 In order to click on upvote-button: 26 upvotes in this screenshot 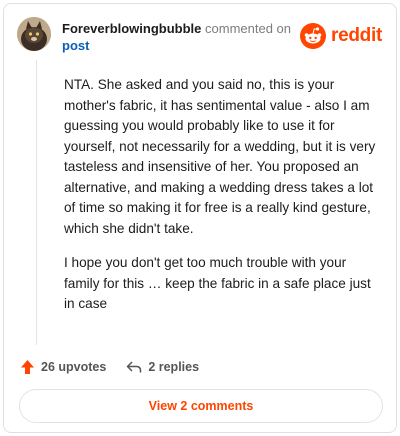, I will do `click(63, 367)`.